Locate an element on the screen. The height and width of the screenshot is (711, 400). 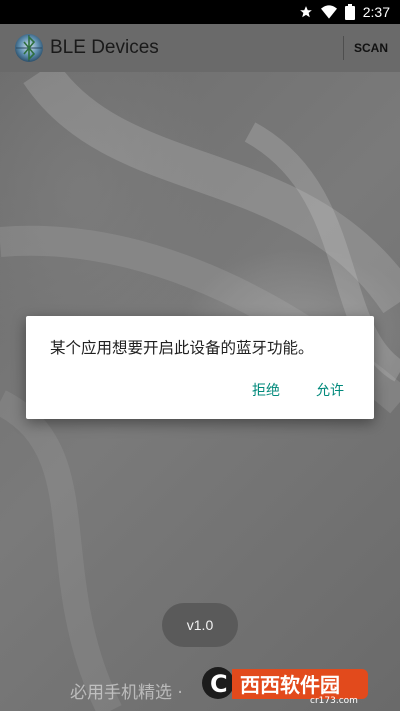
battery-icon is located at coordinates (349, 12).